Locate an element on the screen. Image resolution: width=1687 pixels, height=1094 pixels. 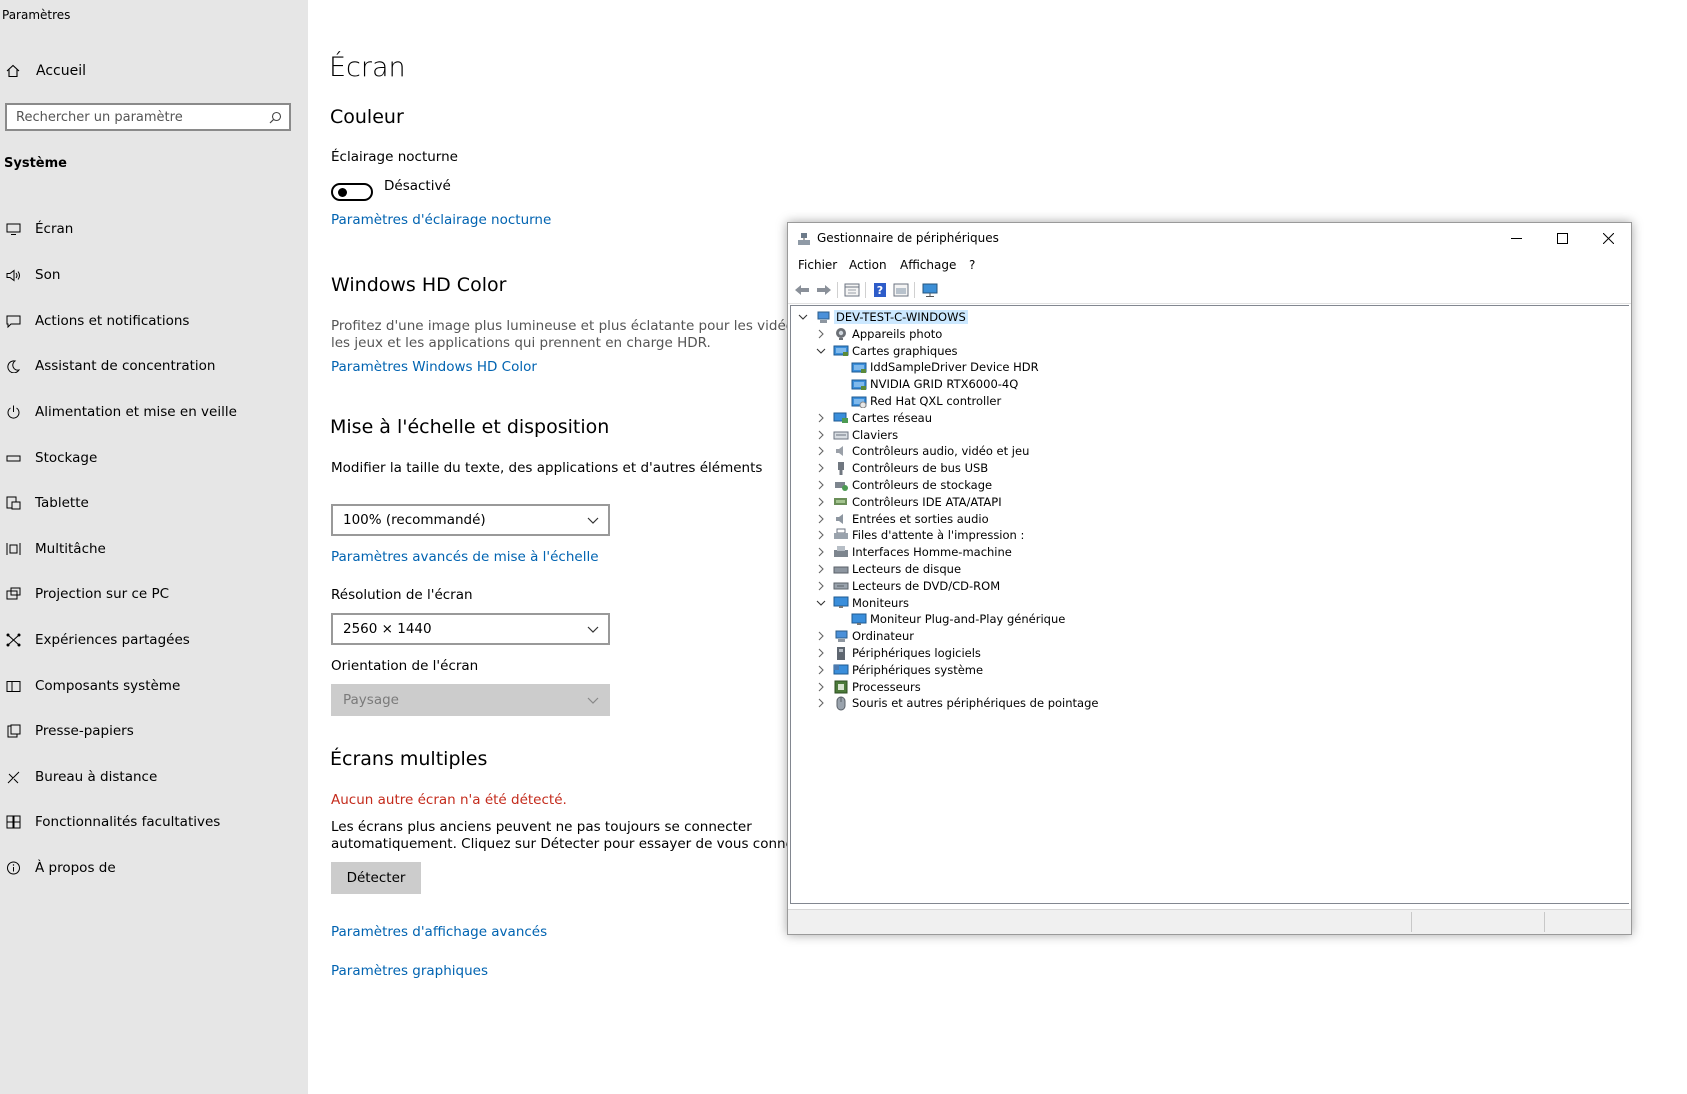
advanced-display-settings-link: Paramètres d'affichage avancés is located at coordinates (439, 932).